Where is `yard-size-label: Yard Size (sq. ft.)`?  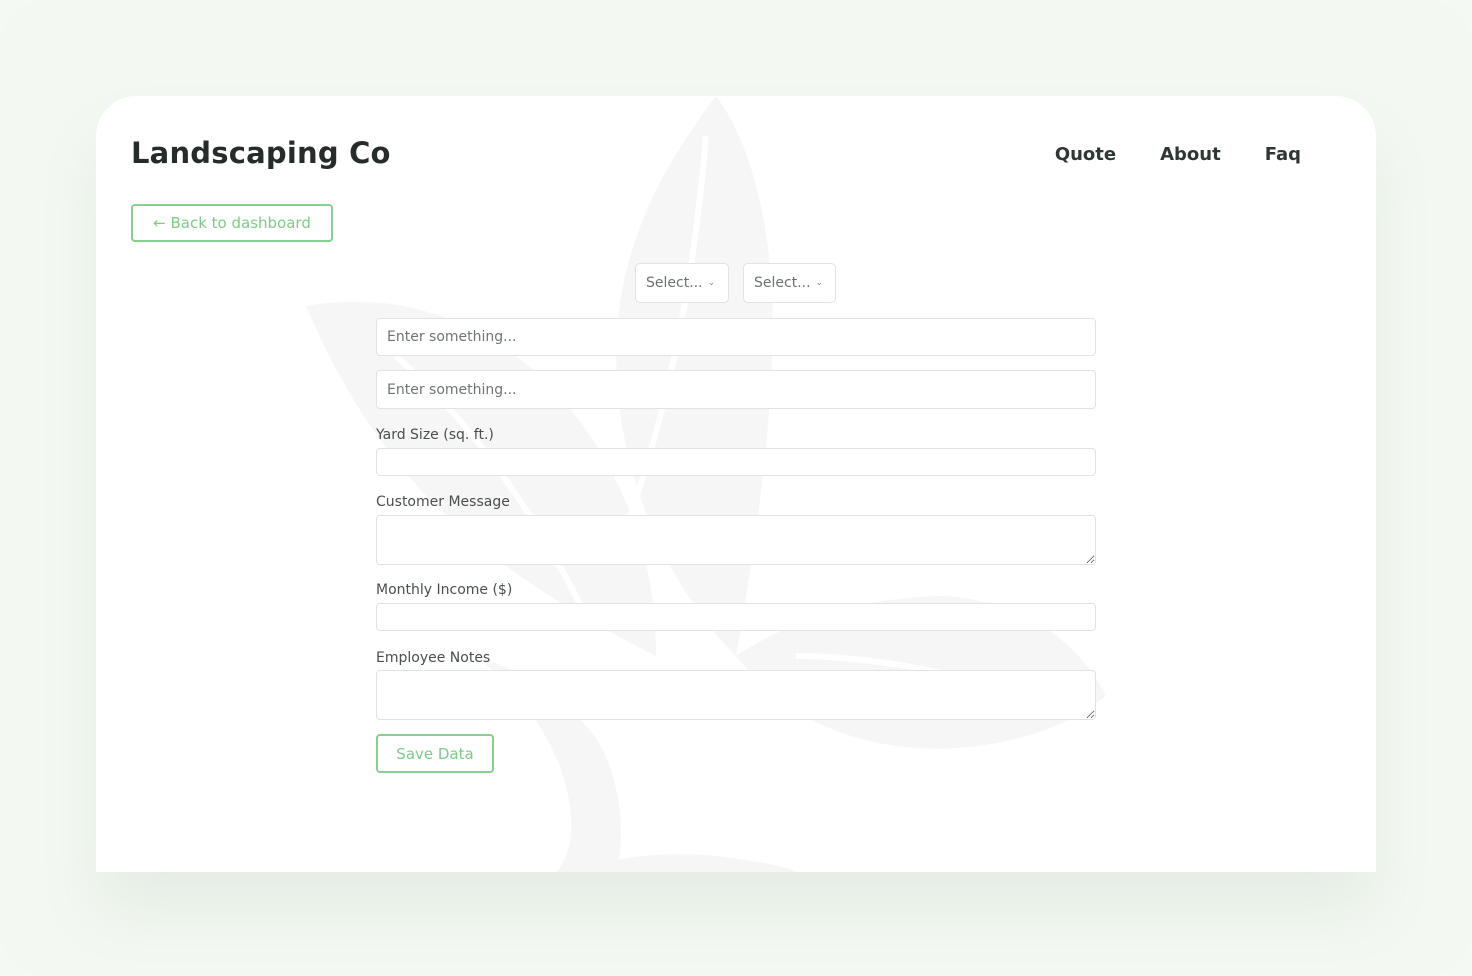
yard-size-label: Yard Size (sq. ft.) is located at coordinates (435, 435).